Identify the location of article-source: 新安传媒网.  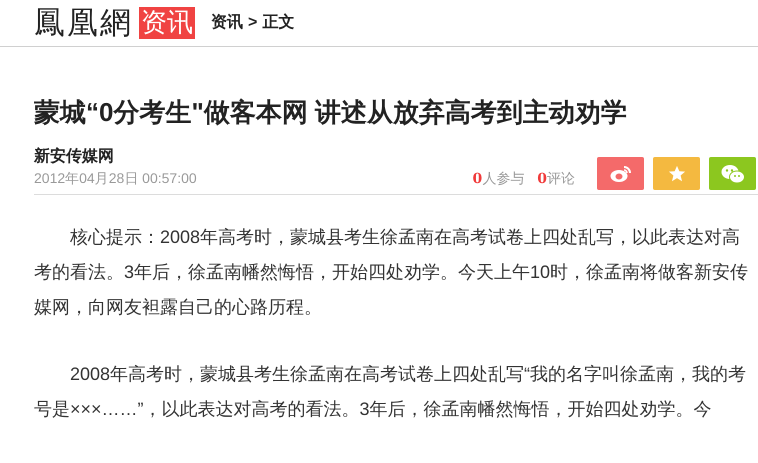
(74, 157).